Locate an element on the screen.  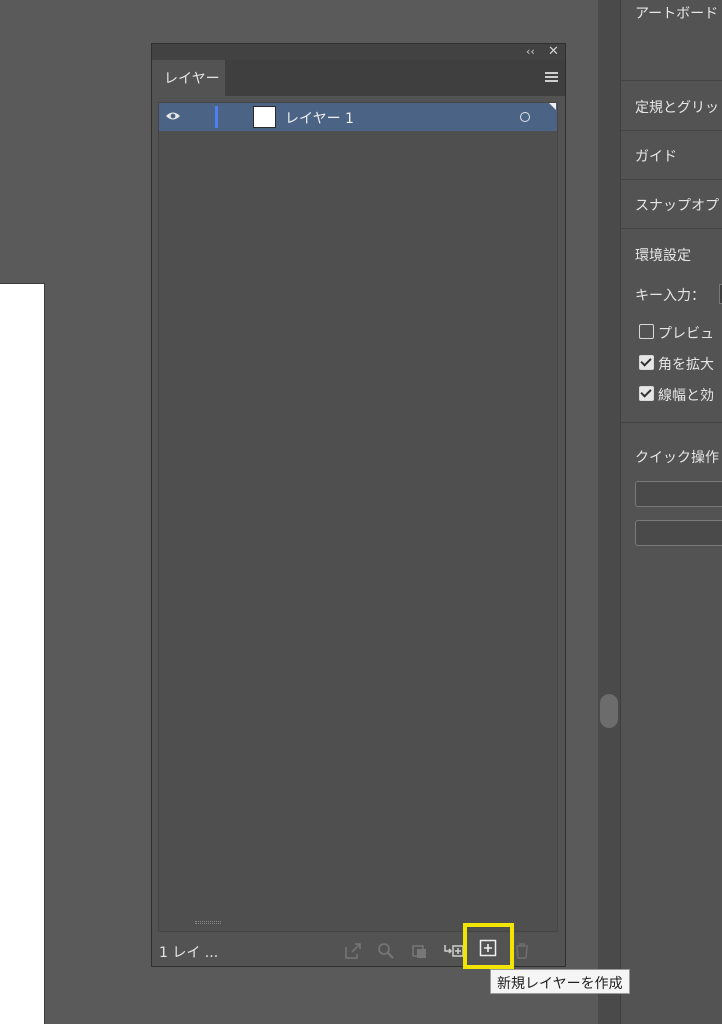
guides-section-title: ガイド is located at coordinates (656, 156).